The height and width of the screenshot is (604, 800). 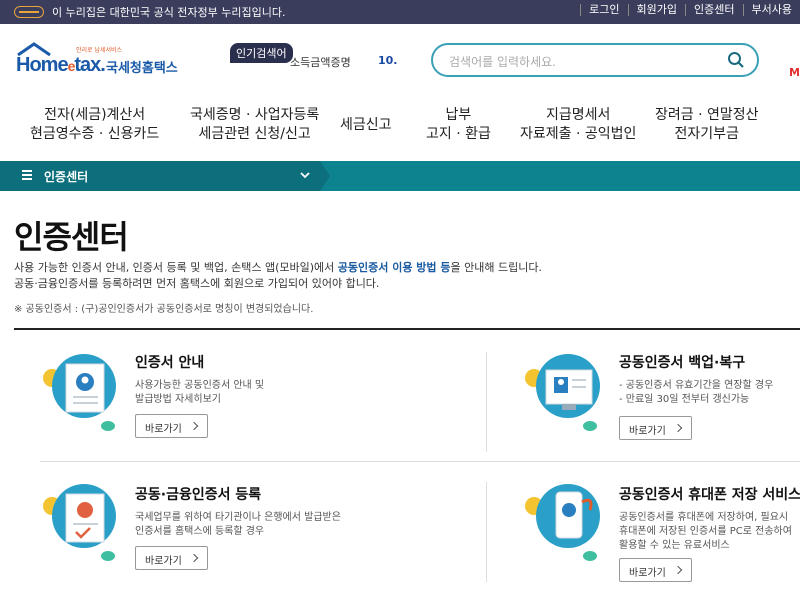 I want to click on egov-logo-icon, so click(x=29, y=12).